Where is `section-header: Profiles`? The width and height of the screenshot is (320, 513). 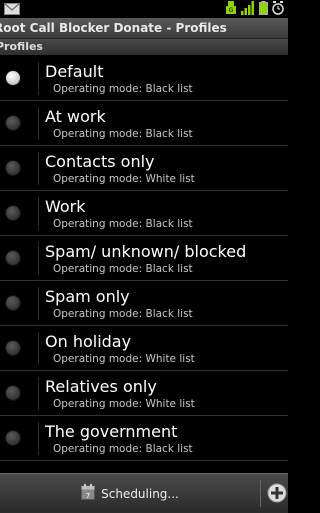 section-header: Profiles is located at coordinates (144, 47).